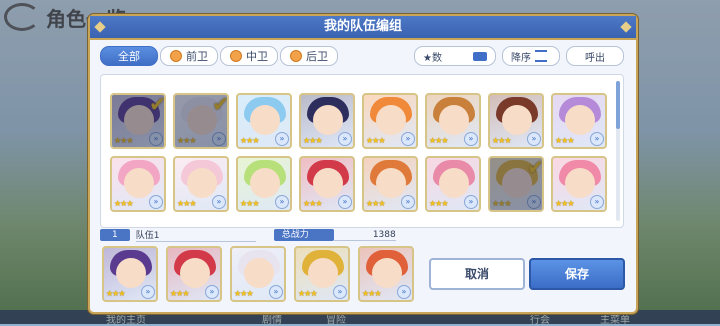 This screenshot has height=326, width=720. I want to click on tab-front: 前卫, so click(189, 56).